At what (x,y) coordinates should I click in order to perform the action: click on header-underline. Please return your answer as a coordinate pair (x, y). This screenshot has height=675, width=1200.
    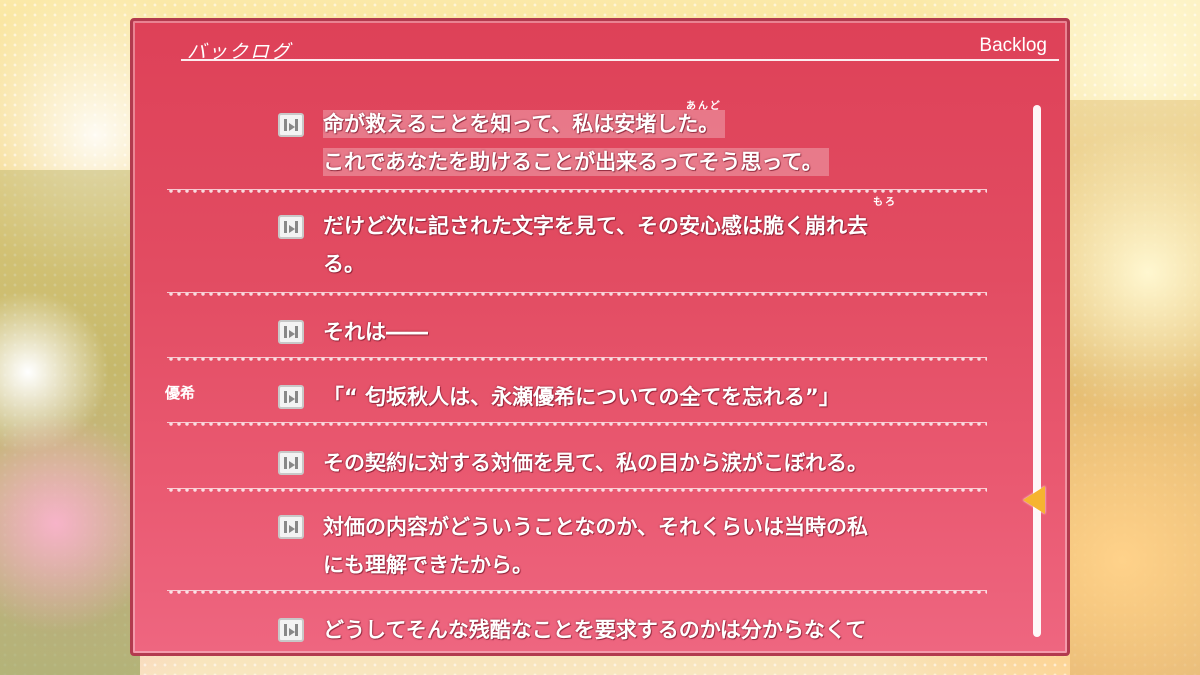
    Looking at the image, I should click on (620, 60).